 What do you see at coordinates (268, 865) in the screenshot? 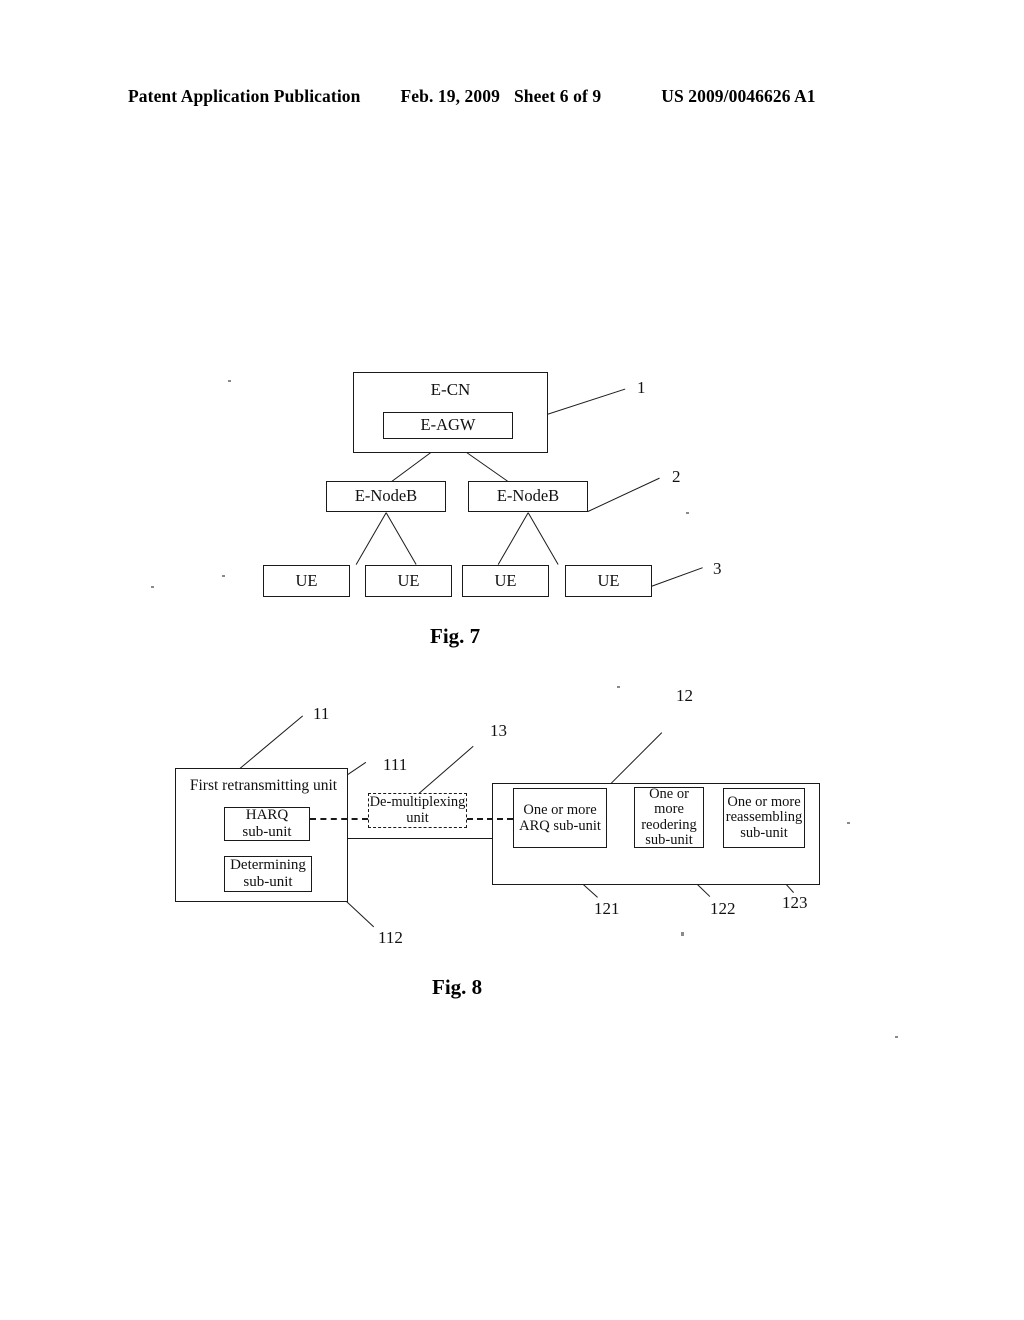
I see `fig8-node-determining-sub-unit-label-line1: Determining` at bounding box center [268, 865].